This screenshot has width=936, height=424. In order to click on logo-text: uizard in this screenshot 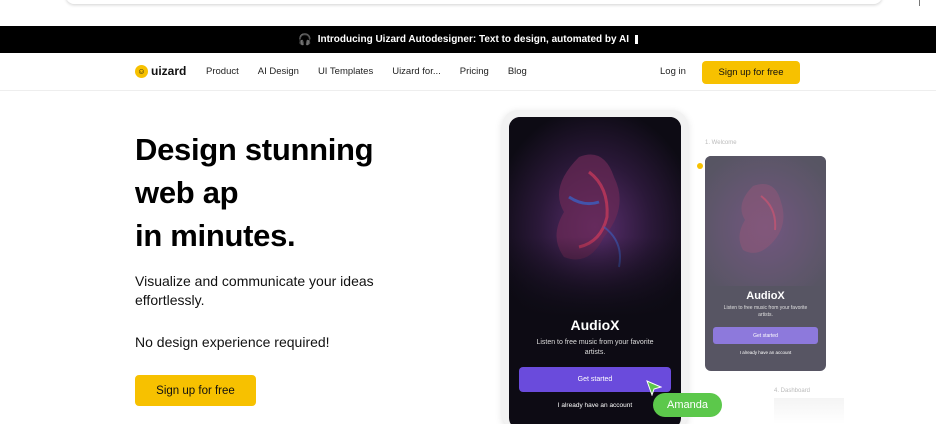, I will do `click(169, 71)`.